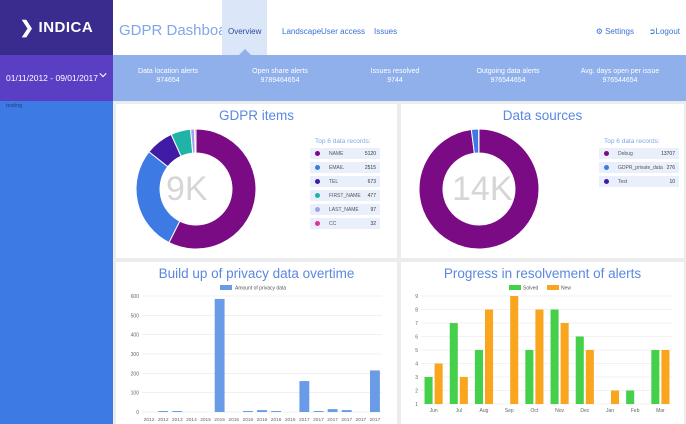 The height and width of the screenshot is (424, 686). Describe the element at coordinates (508, 71) in the screenshot. I see `stat-label: Outgoing data alerts` at that location.